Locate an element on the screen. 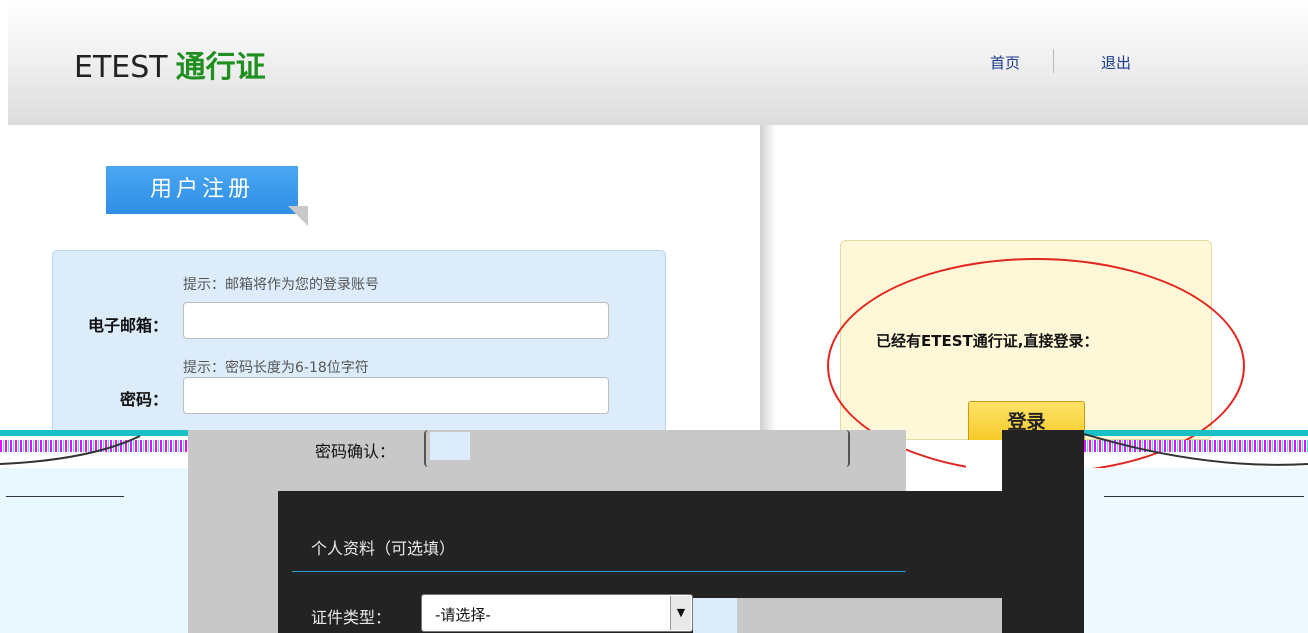 Image resolution: width=1308 pixels, height=633 pixels. chevron-down-icon: ▼ is located at coordinates (680, 613).